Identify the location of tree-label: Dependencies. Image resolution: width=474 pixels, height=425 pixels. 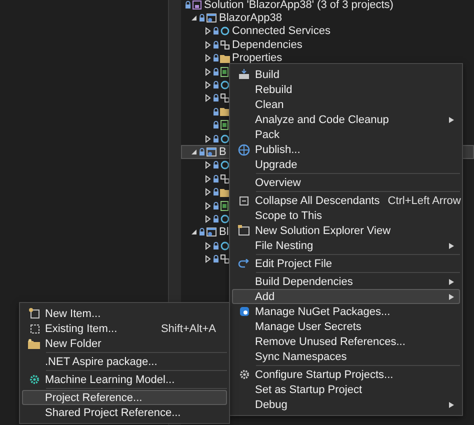
(267, 44).